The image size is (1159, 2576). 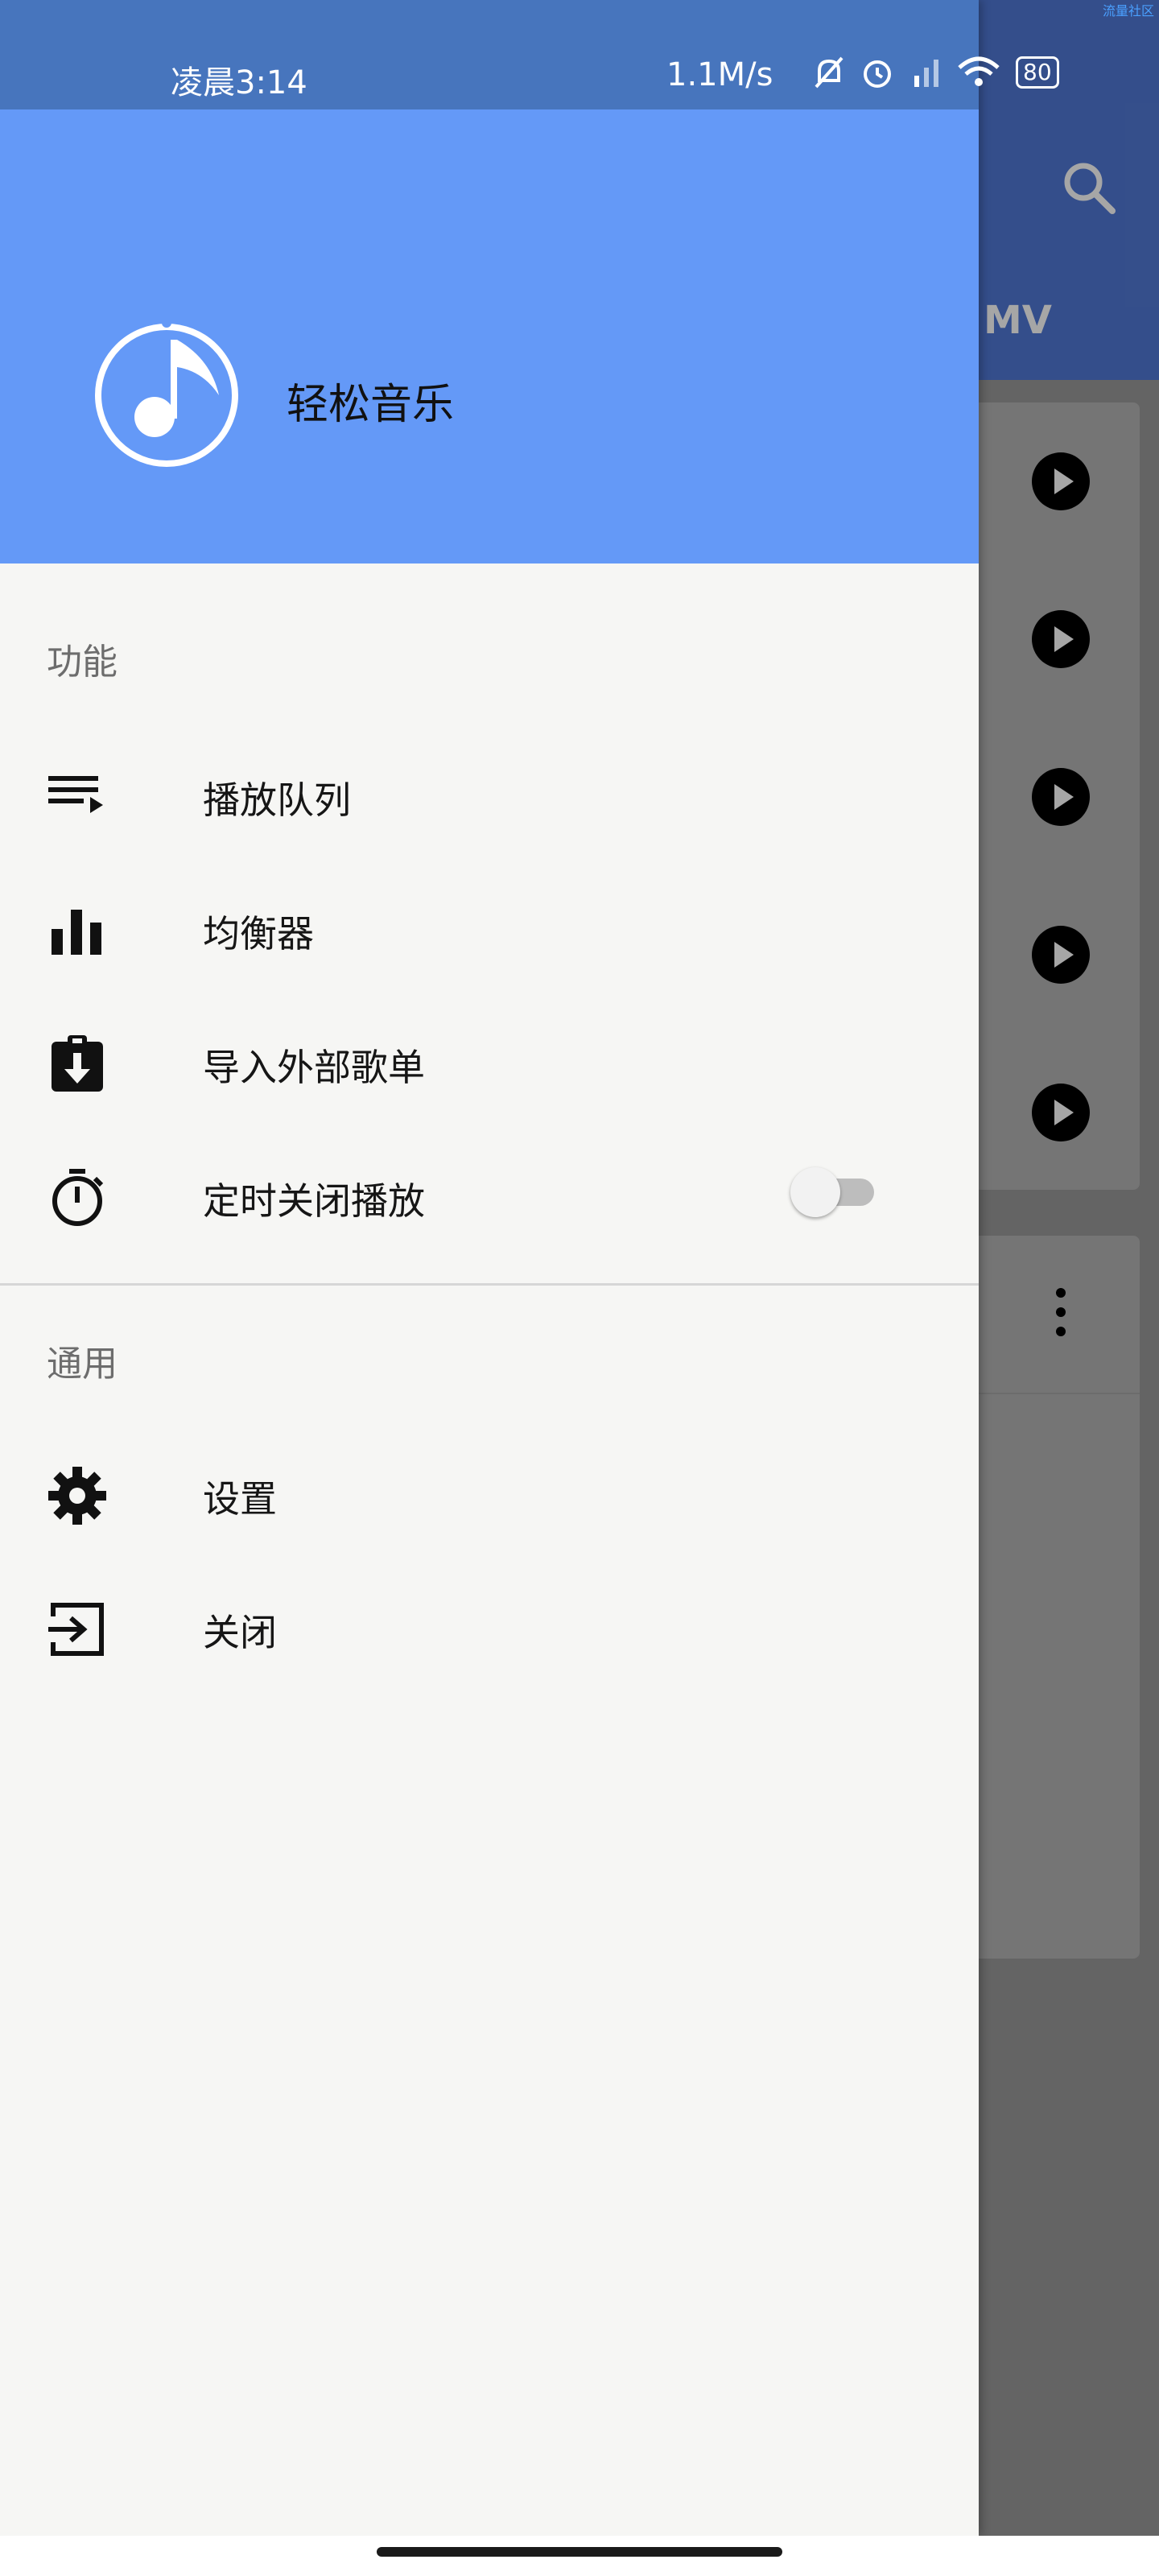 What do you see at coordinates (82, 662) in the screenshot?
I see `section-title-features: 功能` at bounding box center [82, 662].